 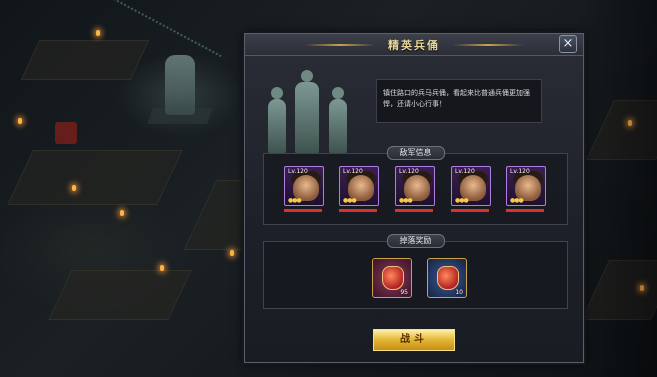 What do you see at coordinates (414, 340) in the screenshot?
I see `fight-button: 战斗` at bounding box center [414, 340].